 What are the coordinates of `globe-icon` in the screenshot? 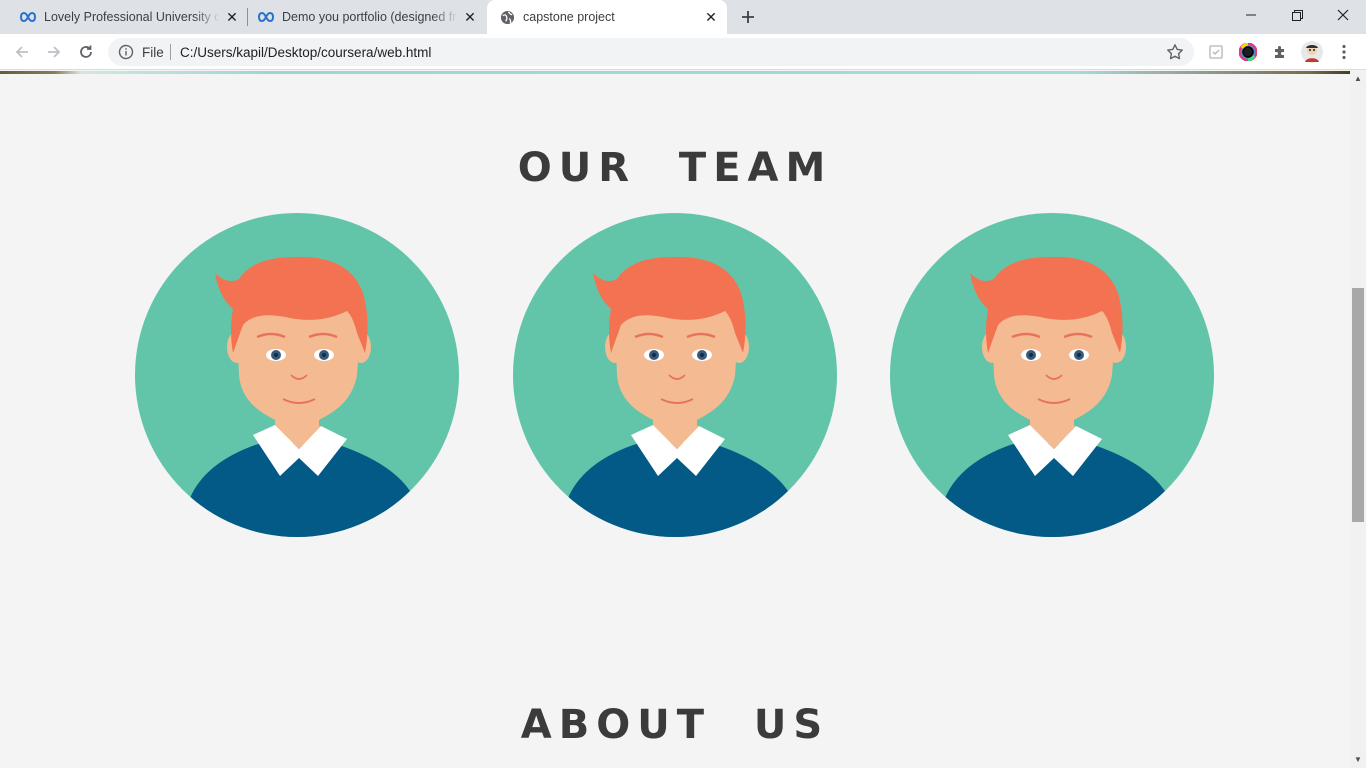 It's located at (507, 17).